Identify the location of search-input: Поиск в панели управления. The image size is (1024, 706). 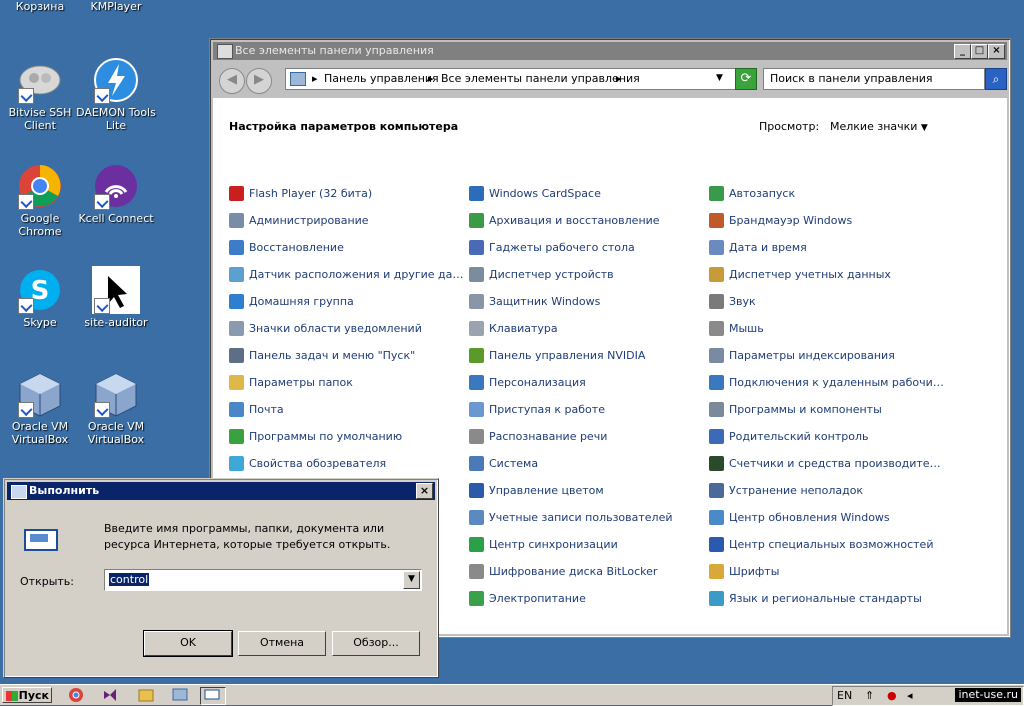
(874, 79).